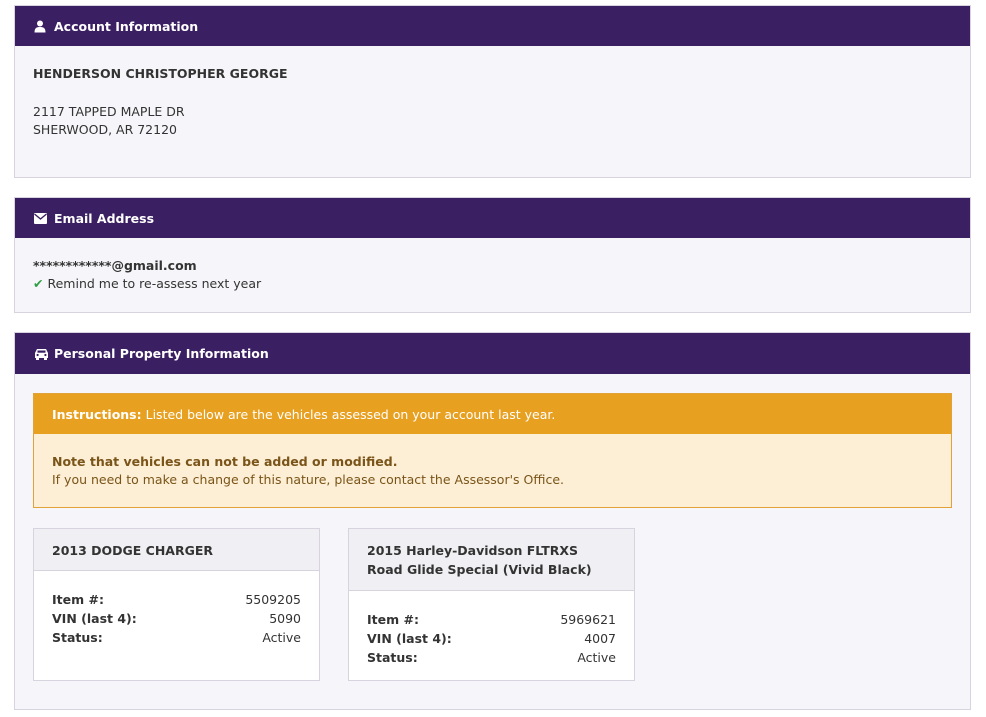 The image size is (986, 717). I want to click on user-icon, so click(42, 26).